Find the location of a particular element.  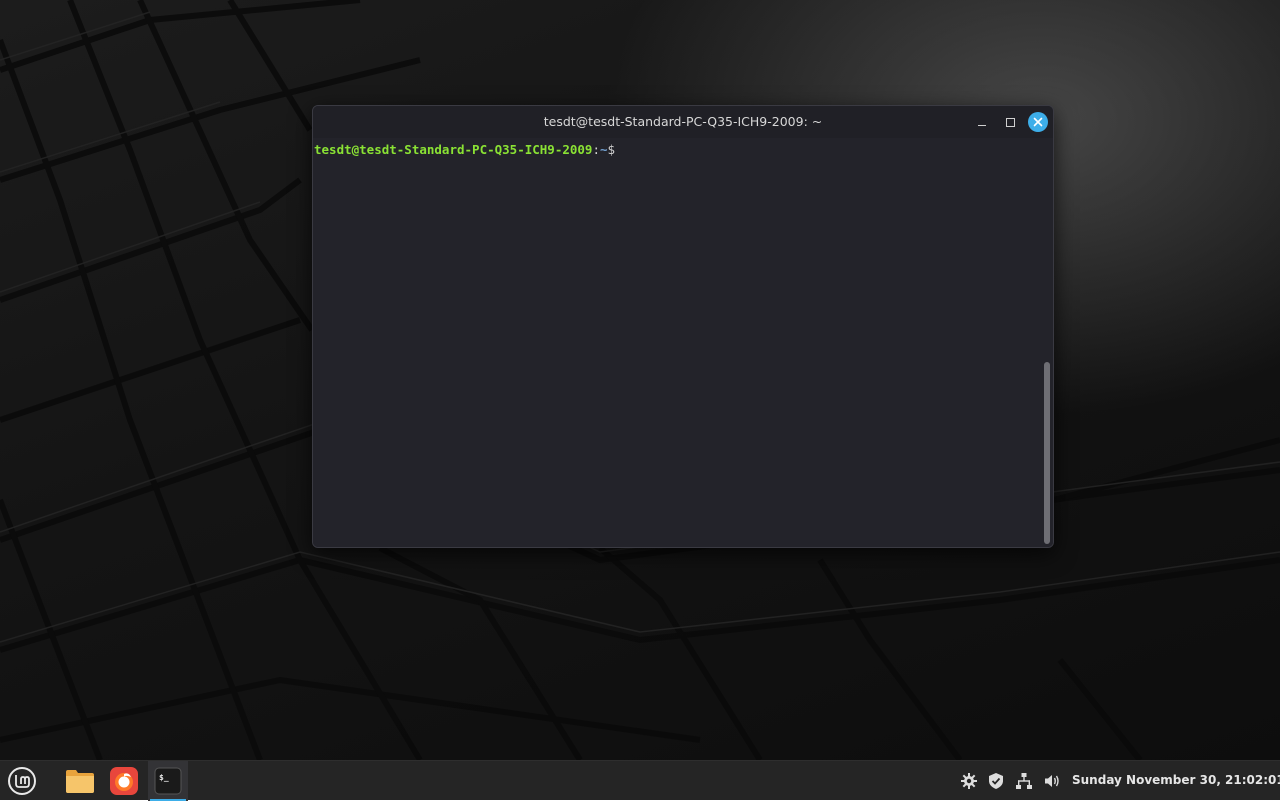

start-menu-button is located at coordinates (22, 781).